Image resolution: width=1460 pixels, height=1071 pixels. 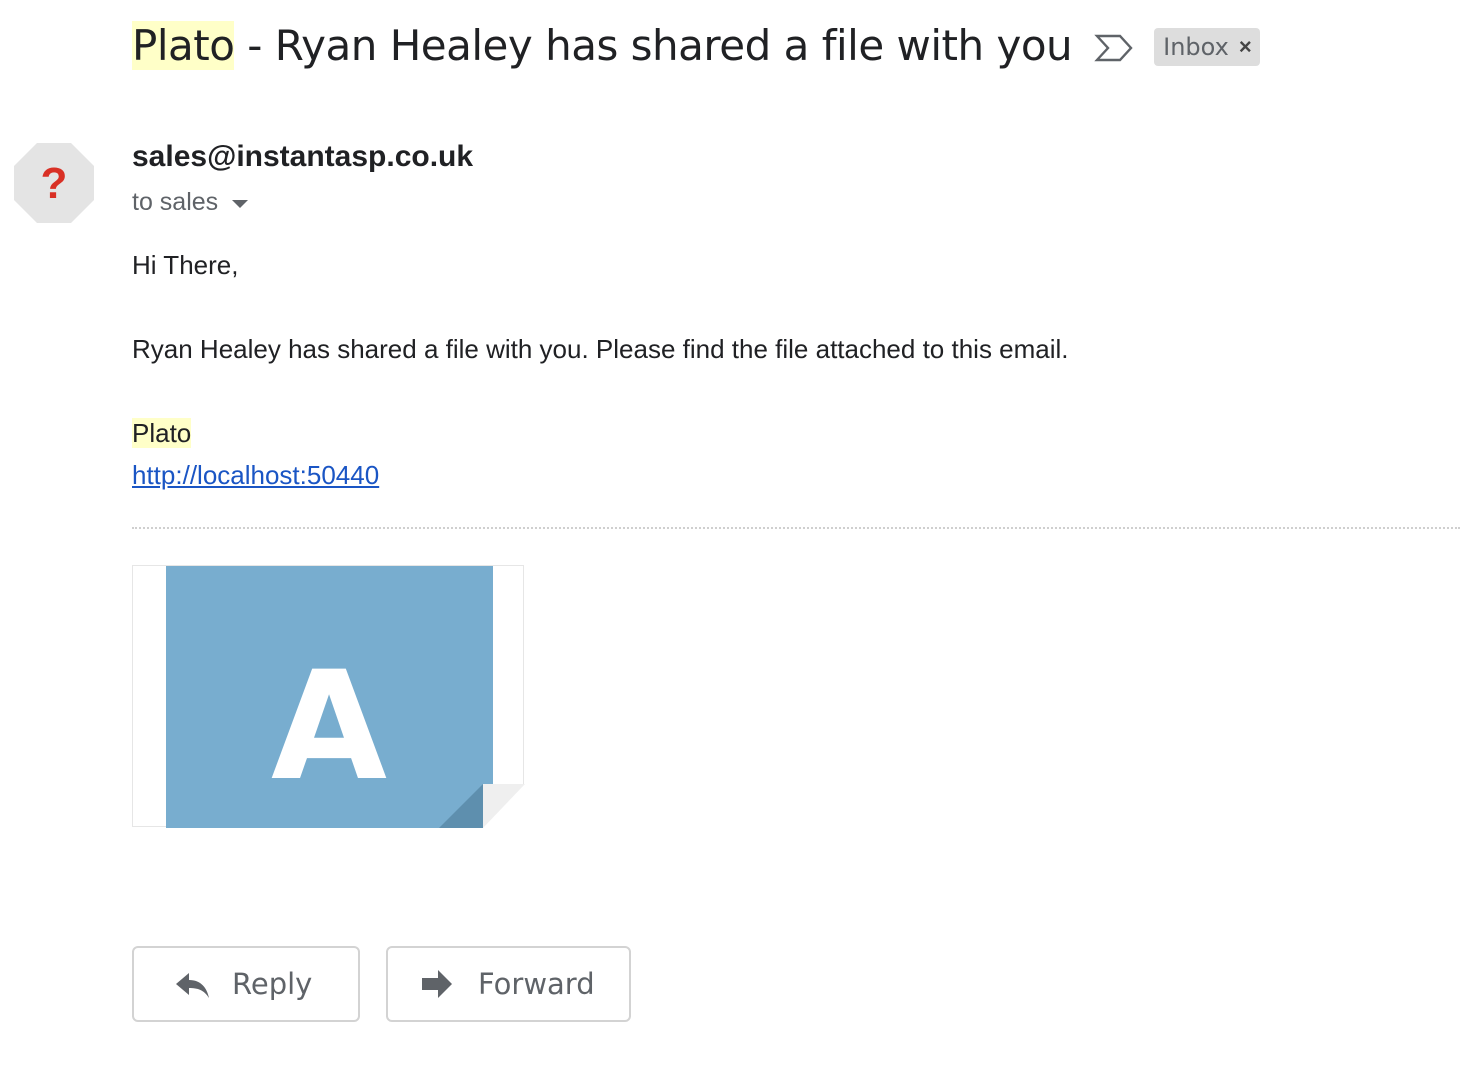 What do you see at coordinates (272, 984) in the screenshot?
I see `reply-label: Reply` at bounding box center [272, 984].